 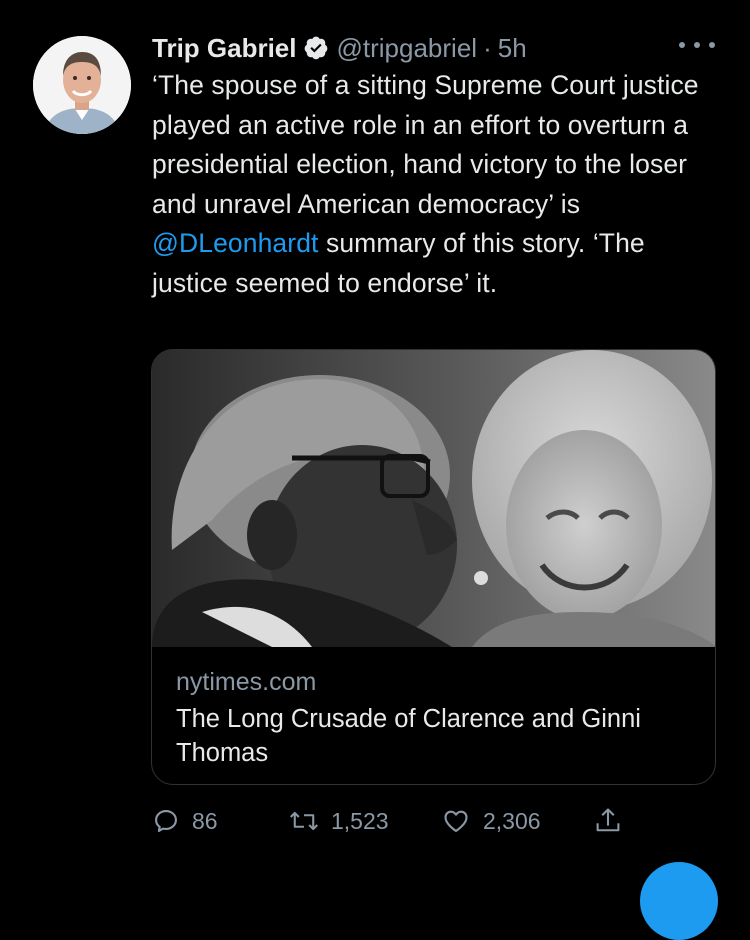 I want to click on author-handle: @tripgabriel, so click(x=407, y=48).